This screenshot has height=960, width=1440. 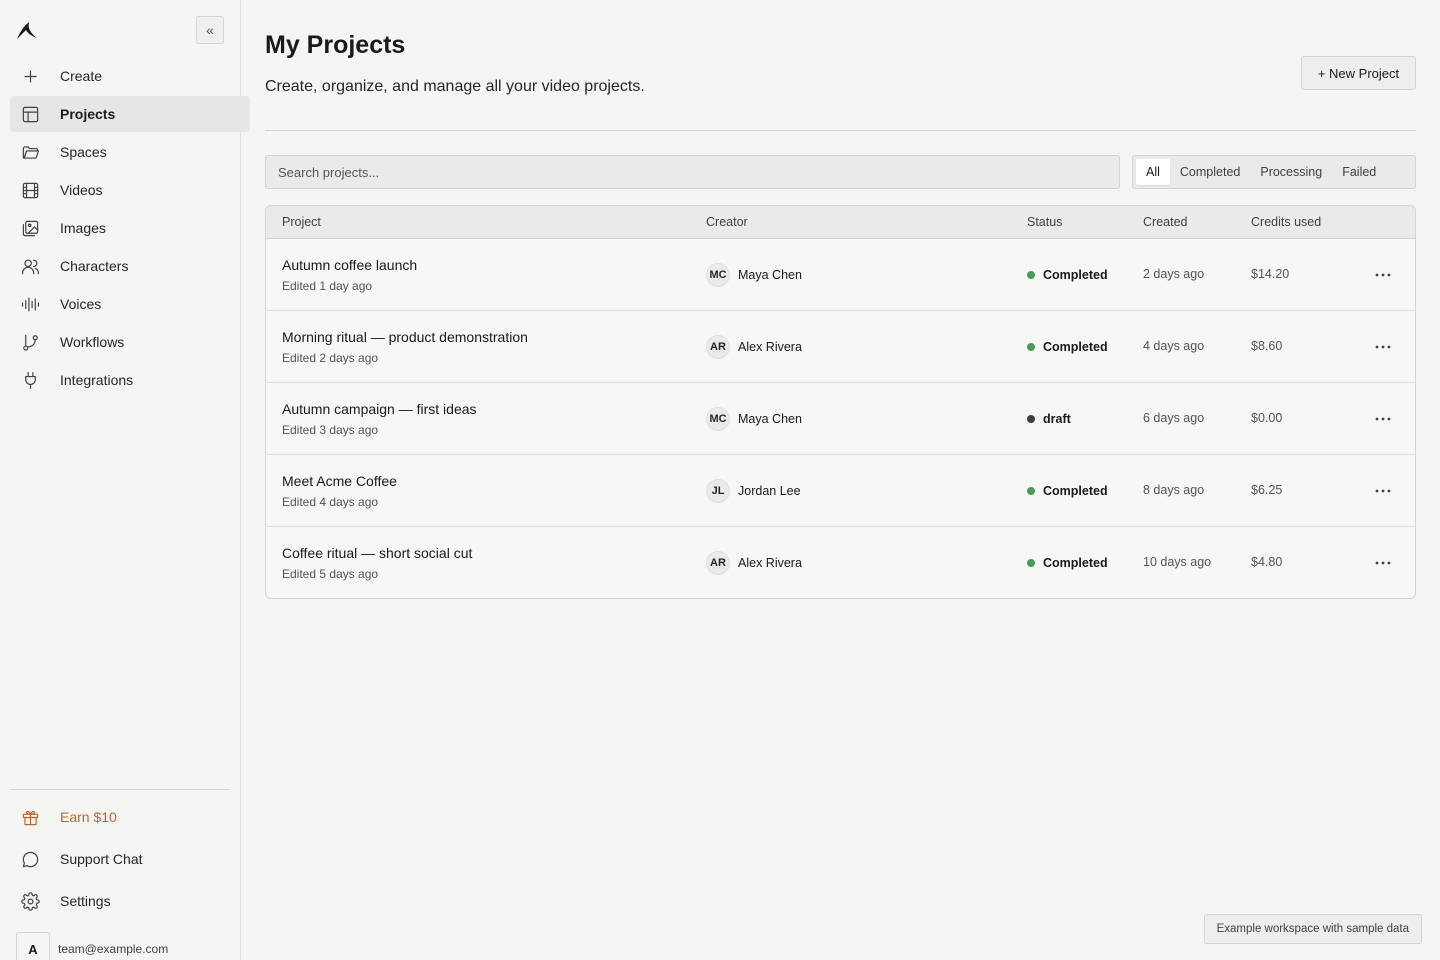 I want to click on status-badge: draft, so click(x=1049, y=419).